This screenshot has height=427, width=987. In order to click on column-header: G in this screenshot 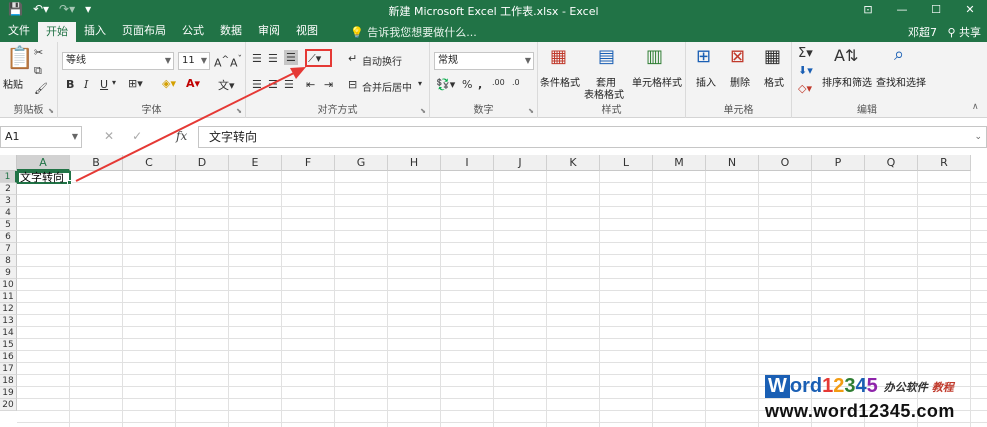, I will do `click(361, 163)`.